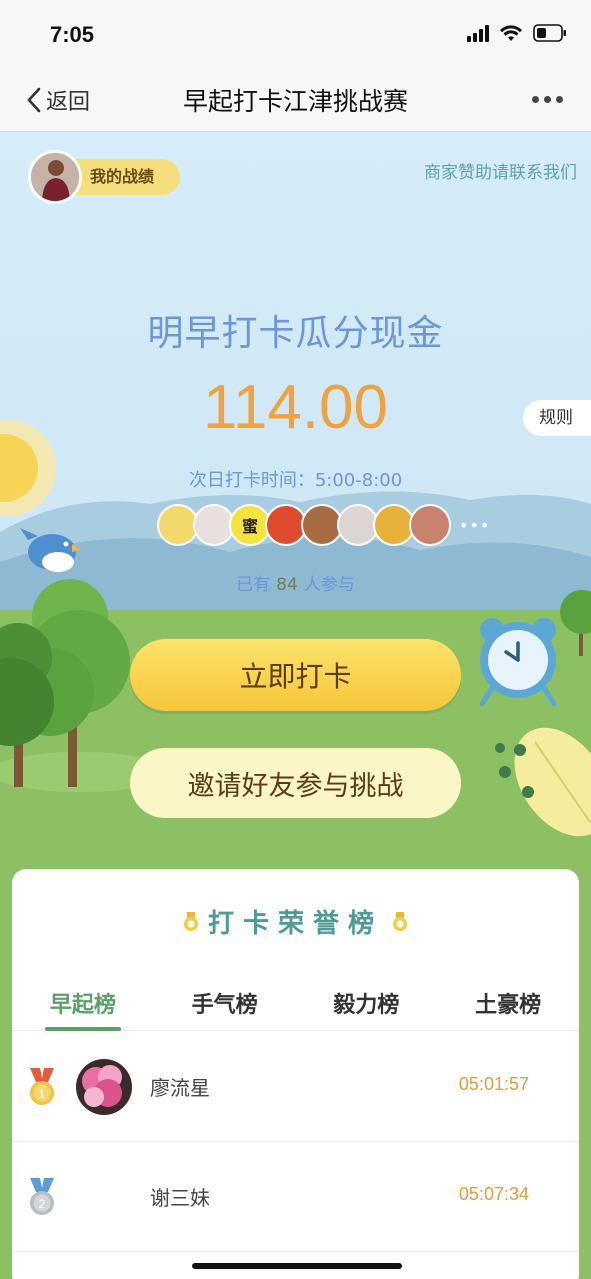  I want to click on svg-text: 2, so click(42, 1204).